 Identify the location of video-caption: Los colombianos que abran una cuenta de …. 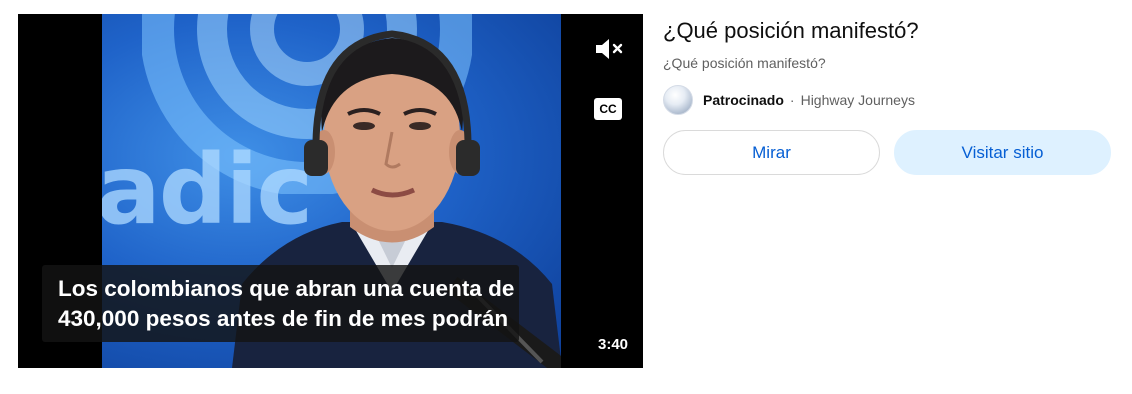
(280, 303).